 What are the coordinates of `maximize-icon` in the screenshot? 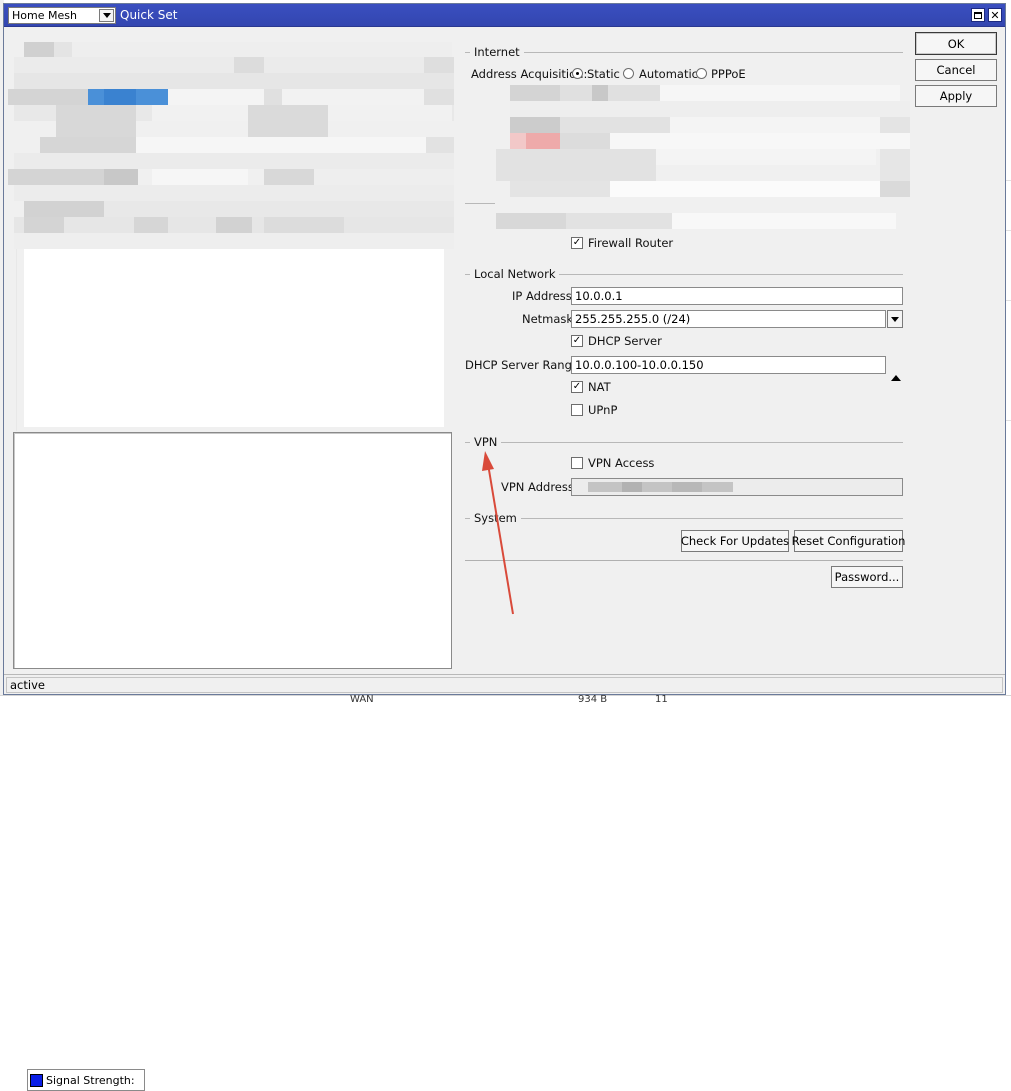 It's located at (978, 15).